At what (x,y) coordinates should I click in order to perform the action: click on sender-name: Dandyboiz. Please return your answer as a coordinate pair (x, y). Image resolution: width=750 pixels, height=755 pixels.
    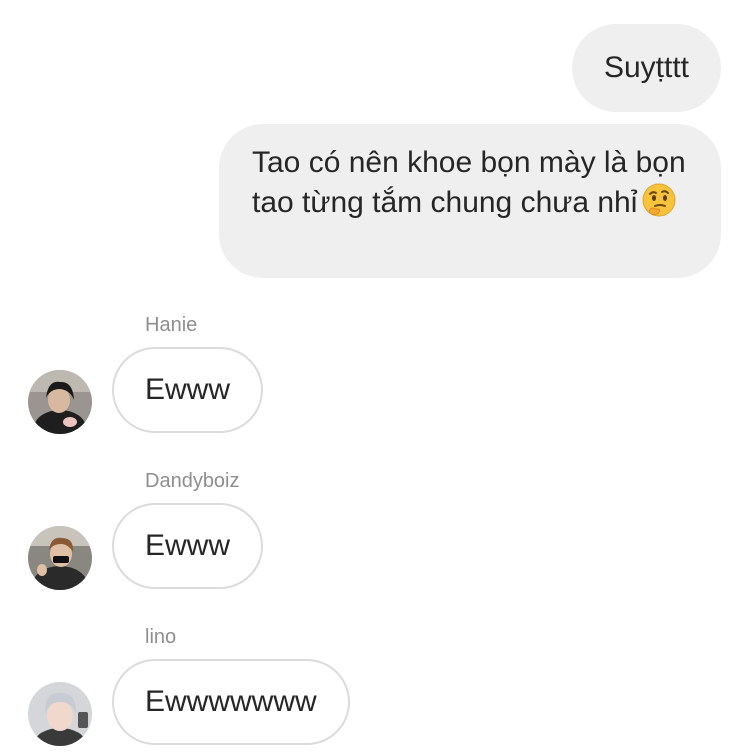
    Looking at the image, I should click on (192, 481).